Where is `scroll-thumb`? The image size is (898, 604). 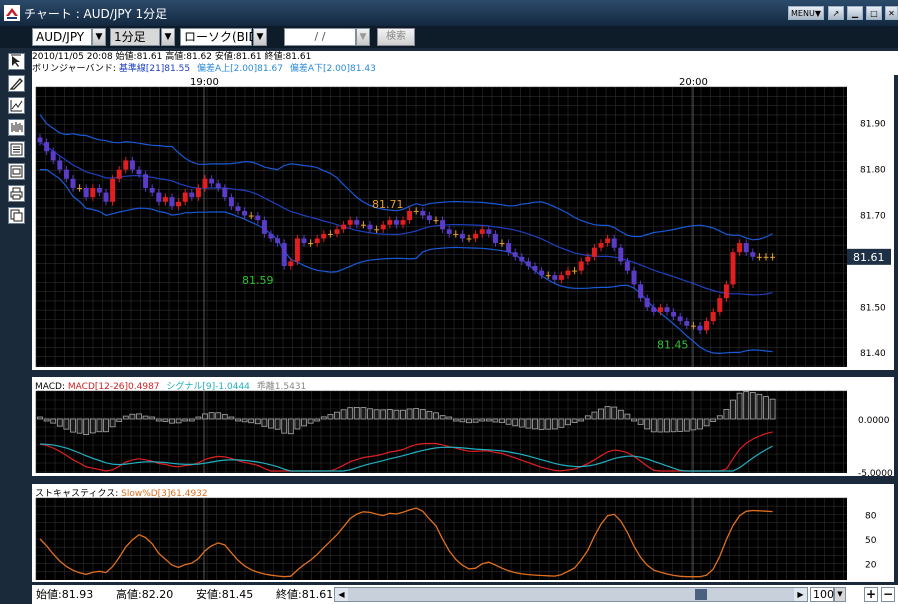
scroll-thumb is located at coordinates (701, 594).